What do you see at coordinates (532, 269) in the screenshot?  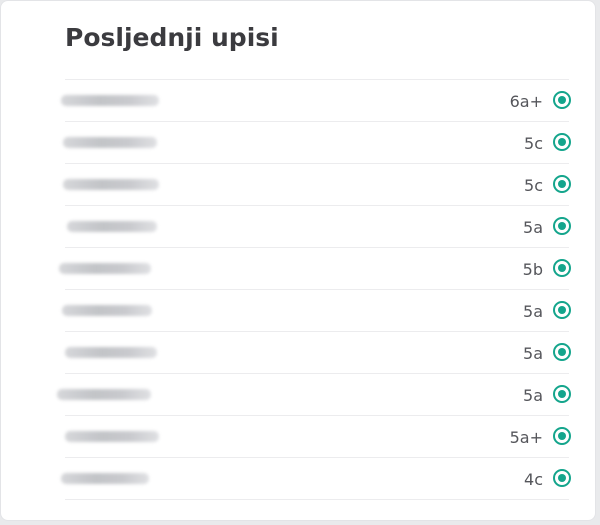 I see `grade-label: 5b` at bounding box center [532, 269].